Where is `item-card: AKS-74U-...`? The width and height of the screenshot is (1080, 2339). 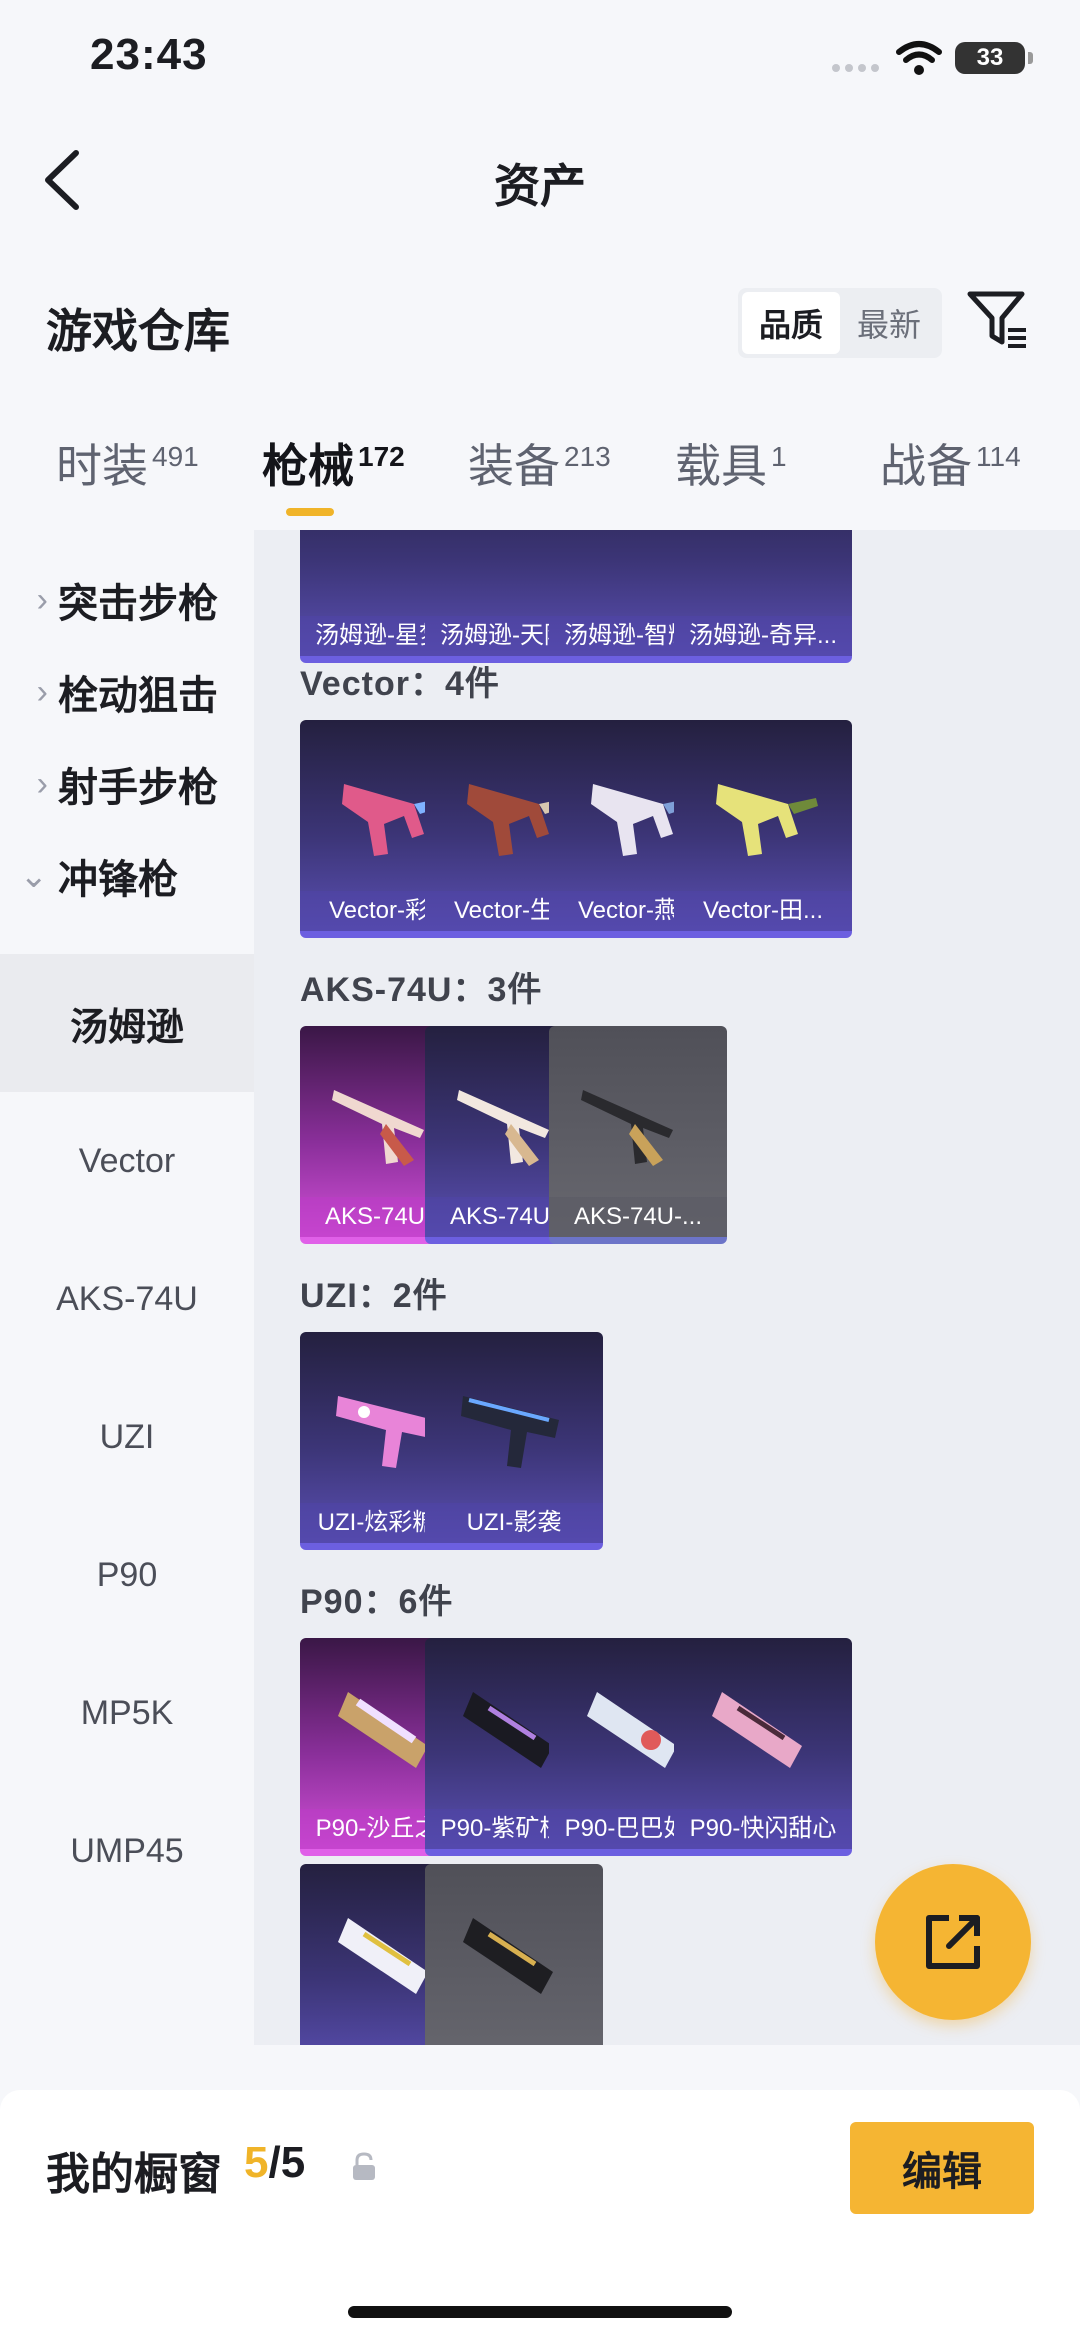 item-card: AKS-74U-... is located at coordinates (638, 1135).